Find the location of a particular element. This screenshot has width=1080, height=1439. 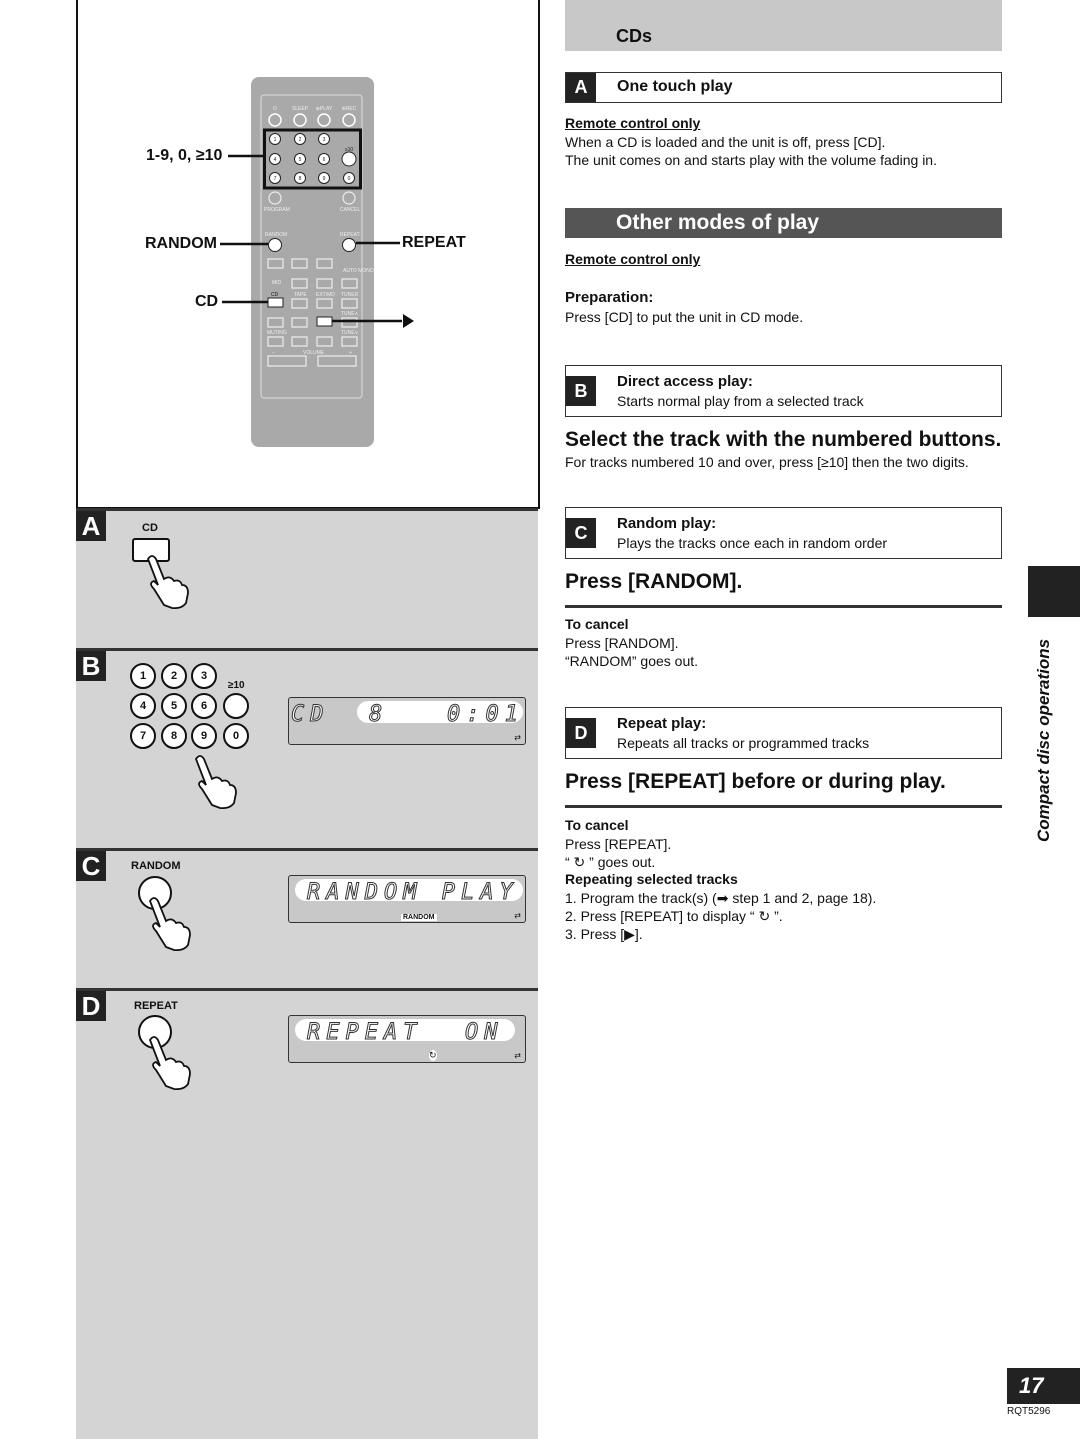

step-d: D REPEAT REPEAT ON ↻ ⇄ is located at coordinates (307, 1213).